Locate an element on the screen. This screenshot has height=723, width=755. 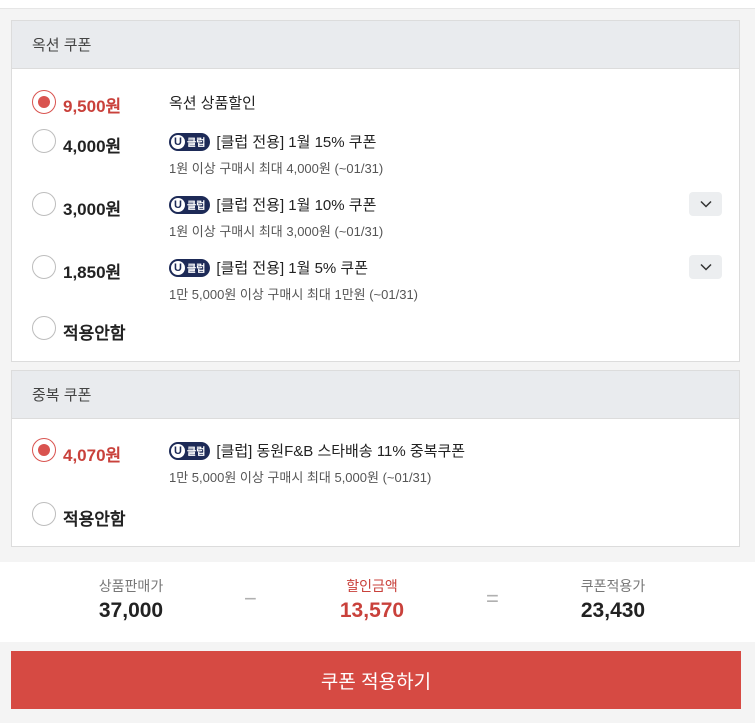
coupon-title: [클럽 전용] 1월 15% 쿠폰 is located at coordinates (296, 142).